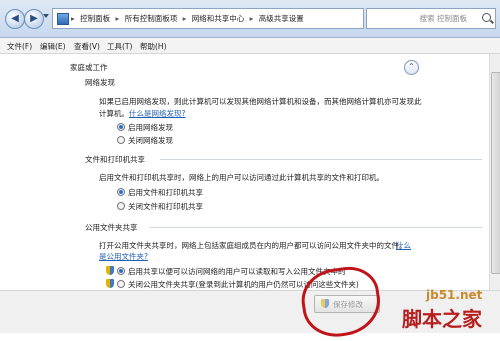  I want to click on vertical-scrollbar, so click(494, 172).